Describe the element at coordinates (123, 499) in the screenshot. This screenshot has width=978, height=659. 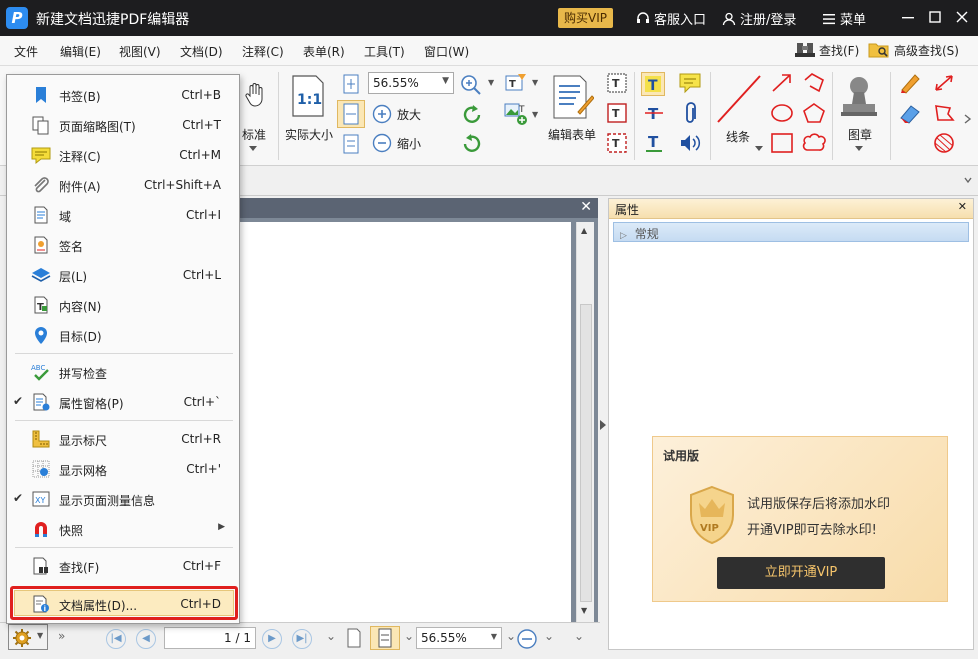
I see `menu-item-page-measure: ✔ XY 显示页面测量信息` at that location.